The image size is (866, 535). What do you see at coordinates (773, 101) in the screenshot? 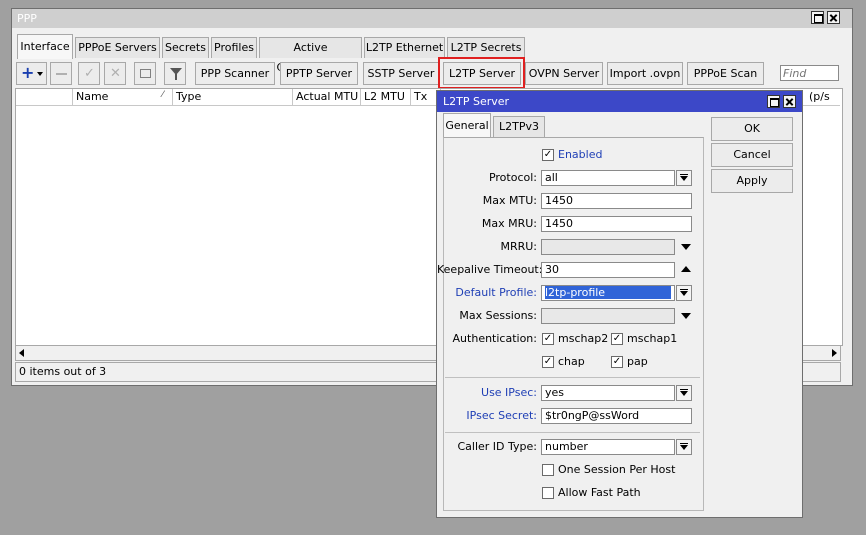
I see `dialog-maximize-icon` at bounding box center [773, 101].